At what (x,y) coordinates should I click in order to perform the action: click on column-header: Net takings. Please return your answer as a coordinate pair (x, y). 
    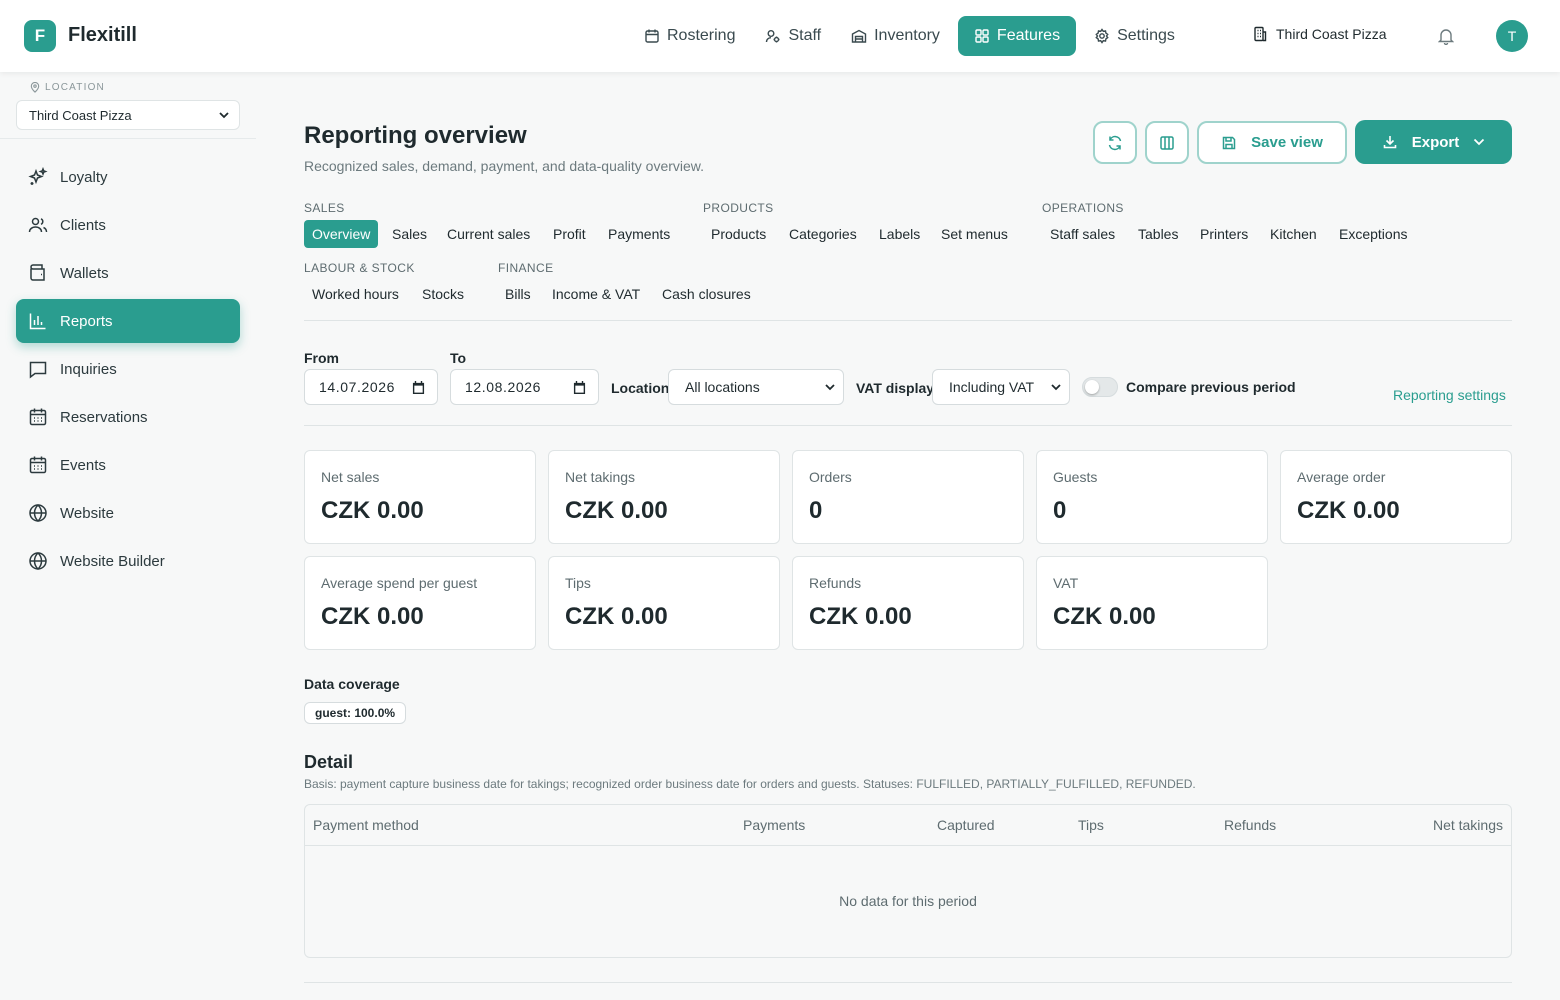
    Looking at the image, I should click on (1468, 825).